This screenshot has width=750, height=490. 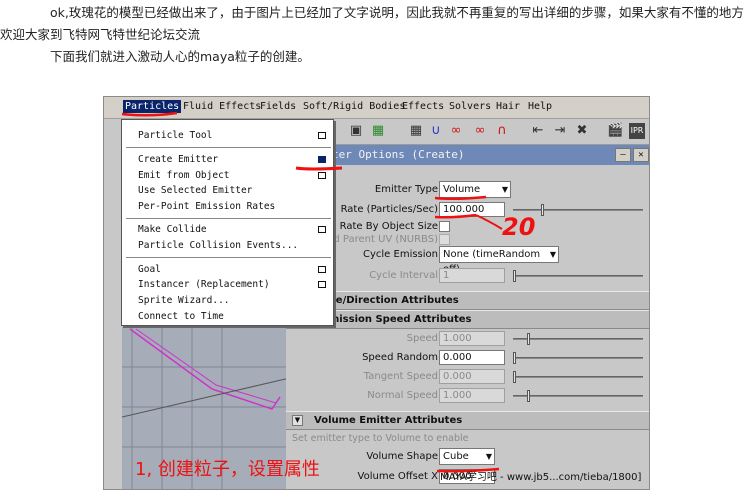 What do you see at coordinates (149, 114) in the screenshot?
I see `underline-particles-annotation` at bounding box center [149, 114].